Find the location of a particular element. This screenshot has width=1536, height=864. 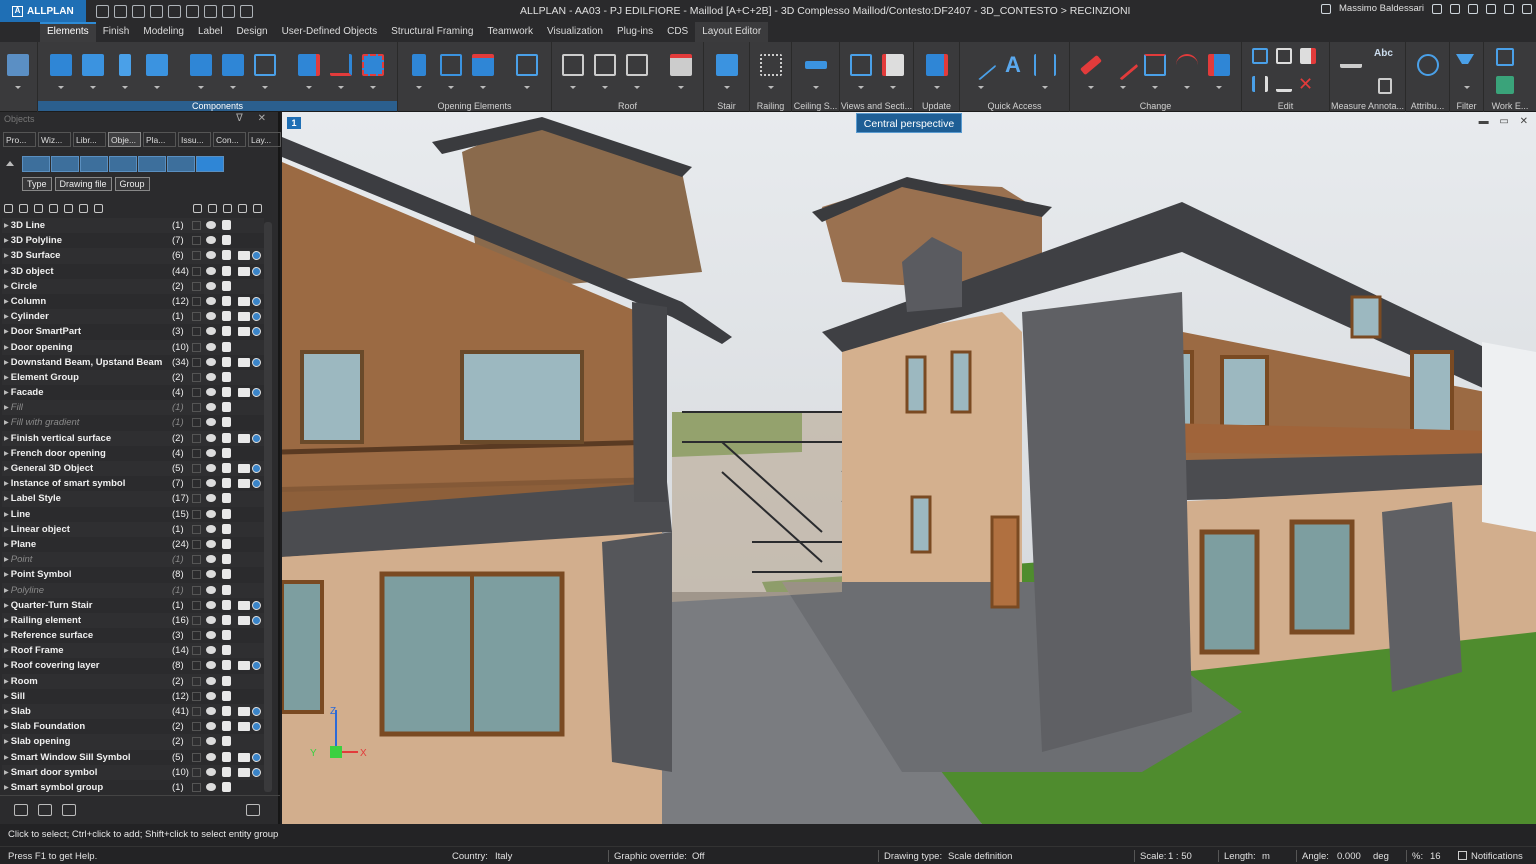

graphic-override-value: Off is located at coordinates (698, 856).